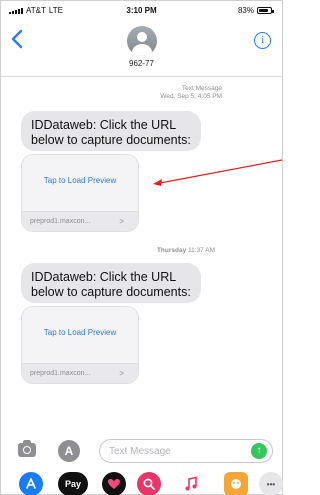 The image size is (320, 495). What do you see at coordinates (80, 332) in the screenshot?
I see `tap-to-load-preview-2: Tap to Load Preview` at bounding box center [80, 332].